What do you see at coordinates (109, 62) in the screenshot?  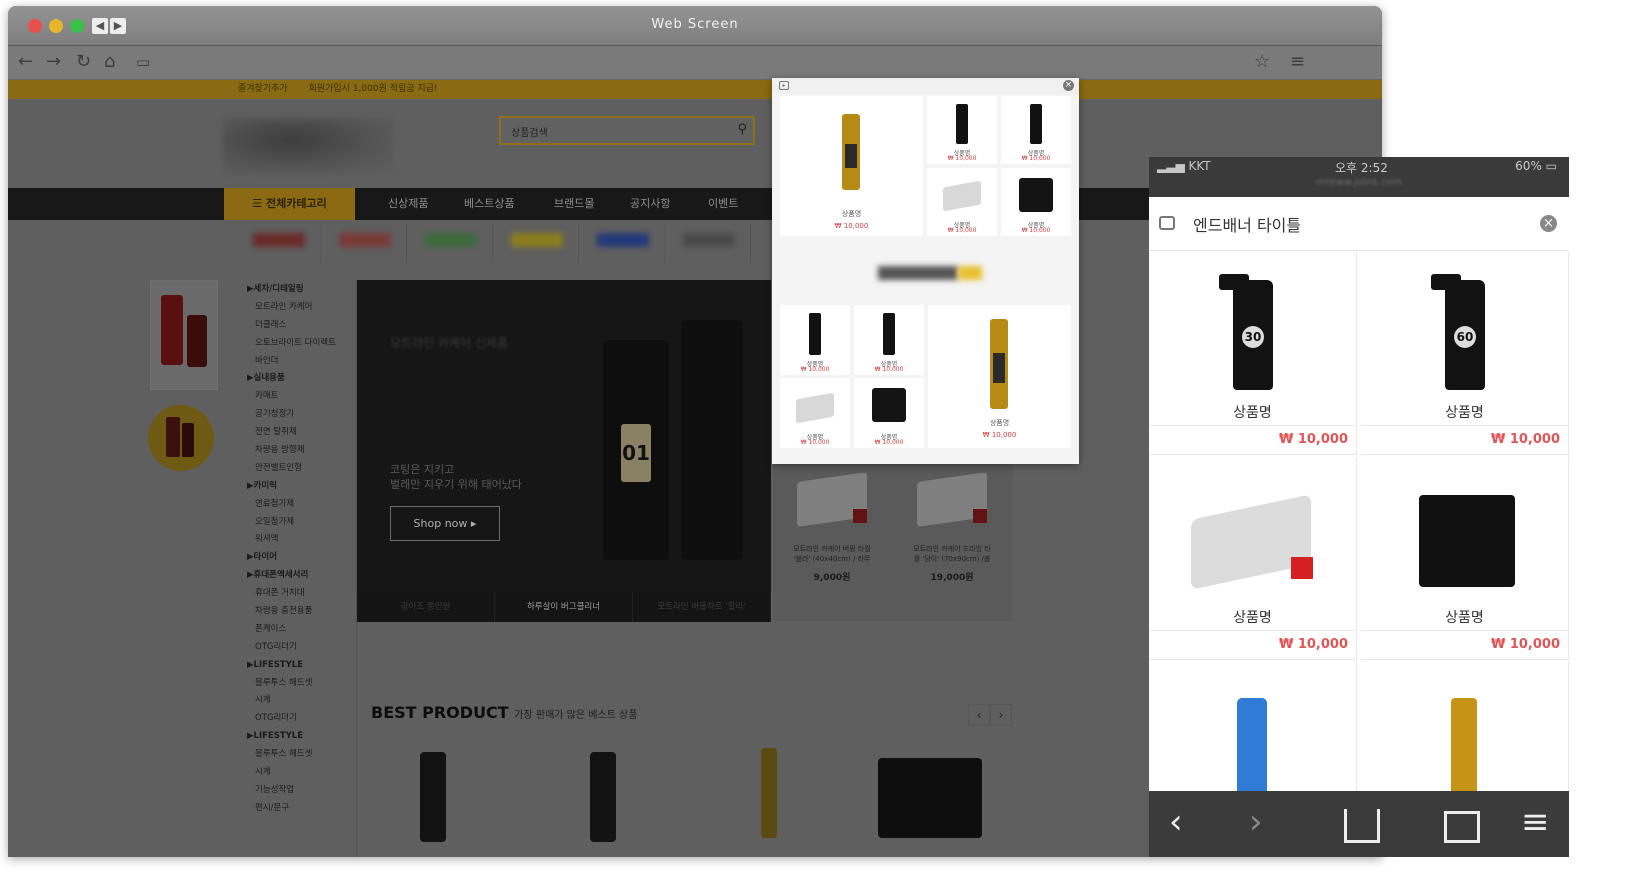 I see `home-icon: ⌂` at bounding box center [109, 62].